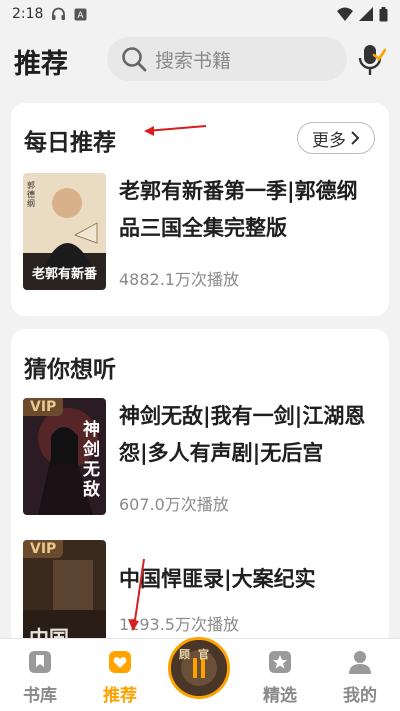  What do you see at coordinates (58, 14) in the screenshot?
I see `headphones-icon` at bounding box center [58, 14].